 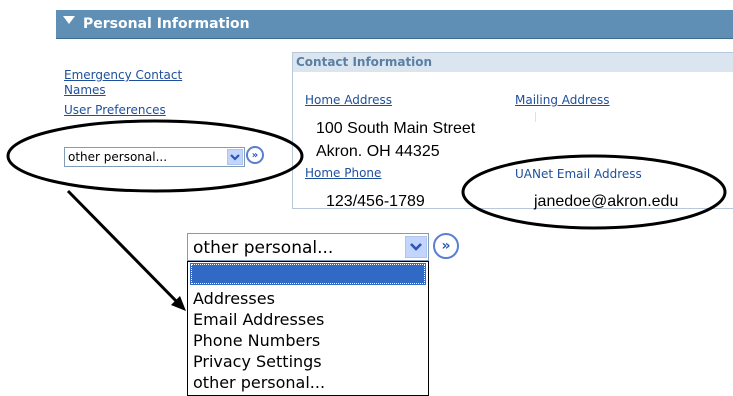 What do you see at coordinates (155, 156) in the screenshot?
I see `highlight-ellipse-select` at bounding box center [155, 156].